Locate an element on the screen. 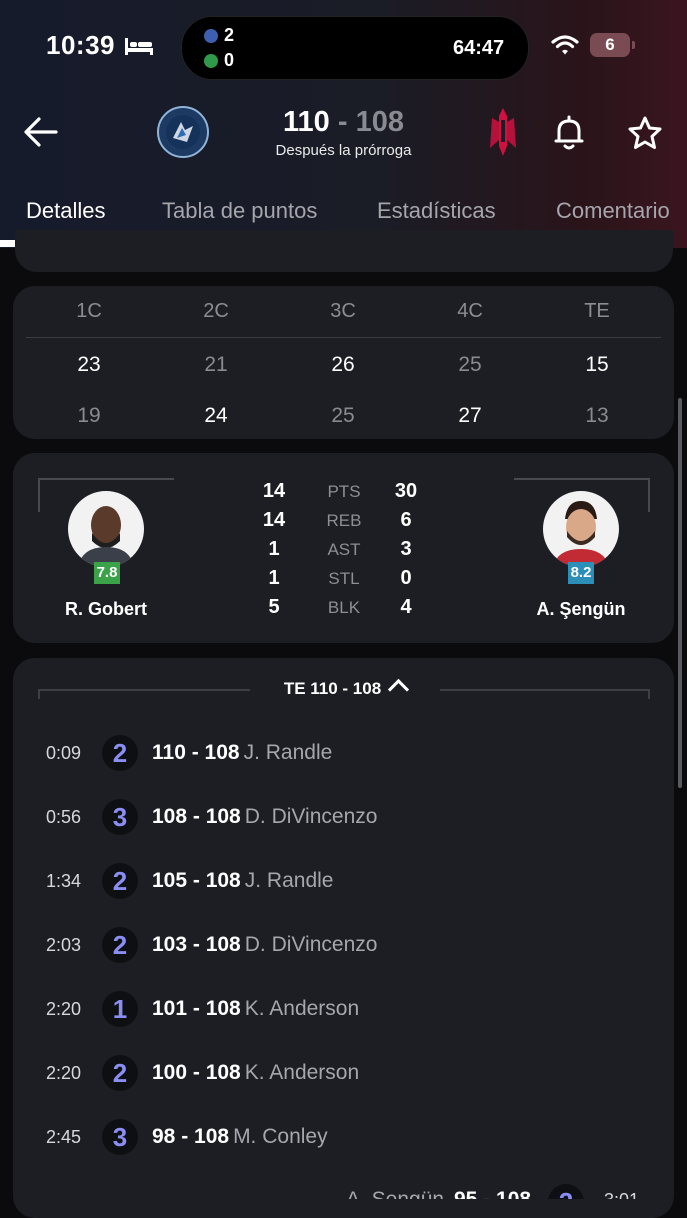  away-quarter-score: 24 is located at coordinates (216, 415).